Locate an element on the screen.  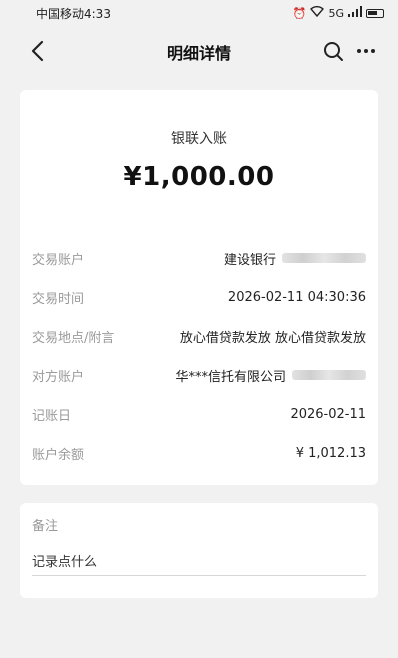
detail-row-balance: 账户余额 ¥ 1,012.13 is located at coordinates (199, 453).